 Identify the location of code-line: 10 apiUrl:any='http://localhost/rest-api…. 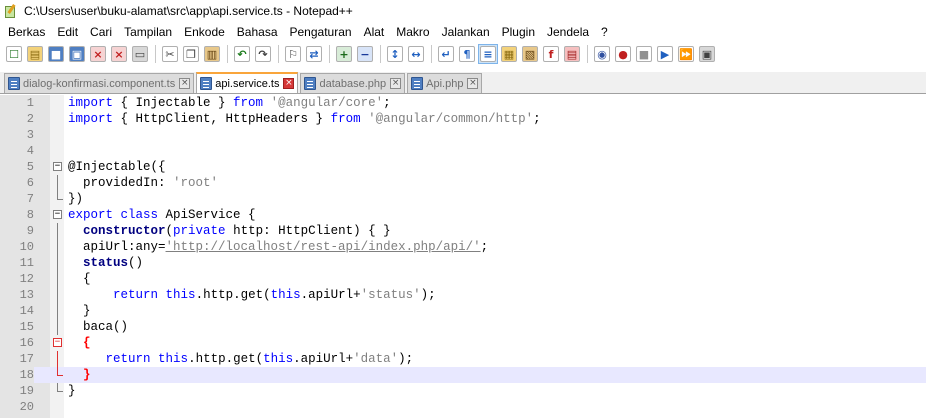
(463, 247).